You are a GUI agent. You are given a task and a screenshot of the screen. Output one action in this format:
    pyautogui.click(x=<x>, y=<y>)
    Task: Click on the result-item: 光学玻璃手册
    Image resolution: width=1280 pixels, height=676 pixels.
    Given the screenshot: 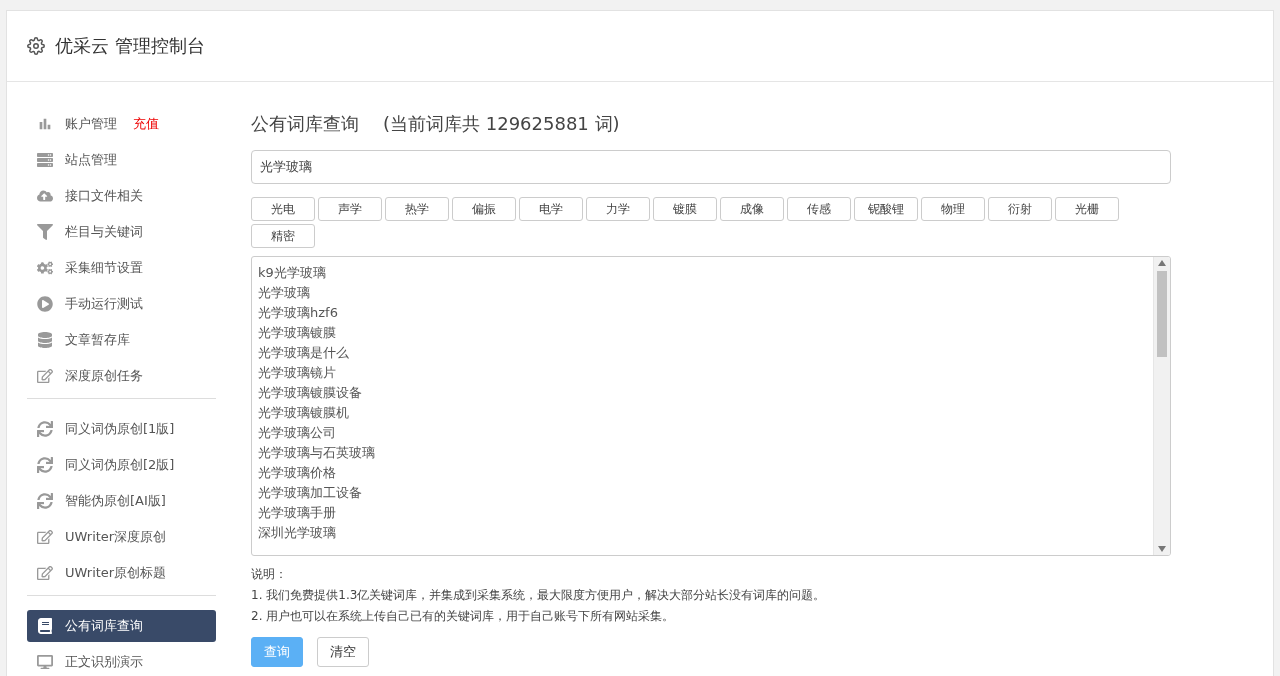 What is the action you would take?
    pyautogui.click(x=702, y=513)
    